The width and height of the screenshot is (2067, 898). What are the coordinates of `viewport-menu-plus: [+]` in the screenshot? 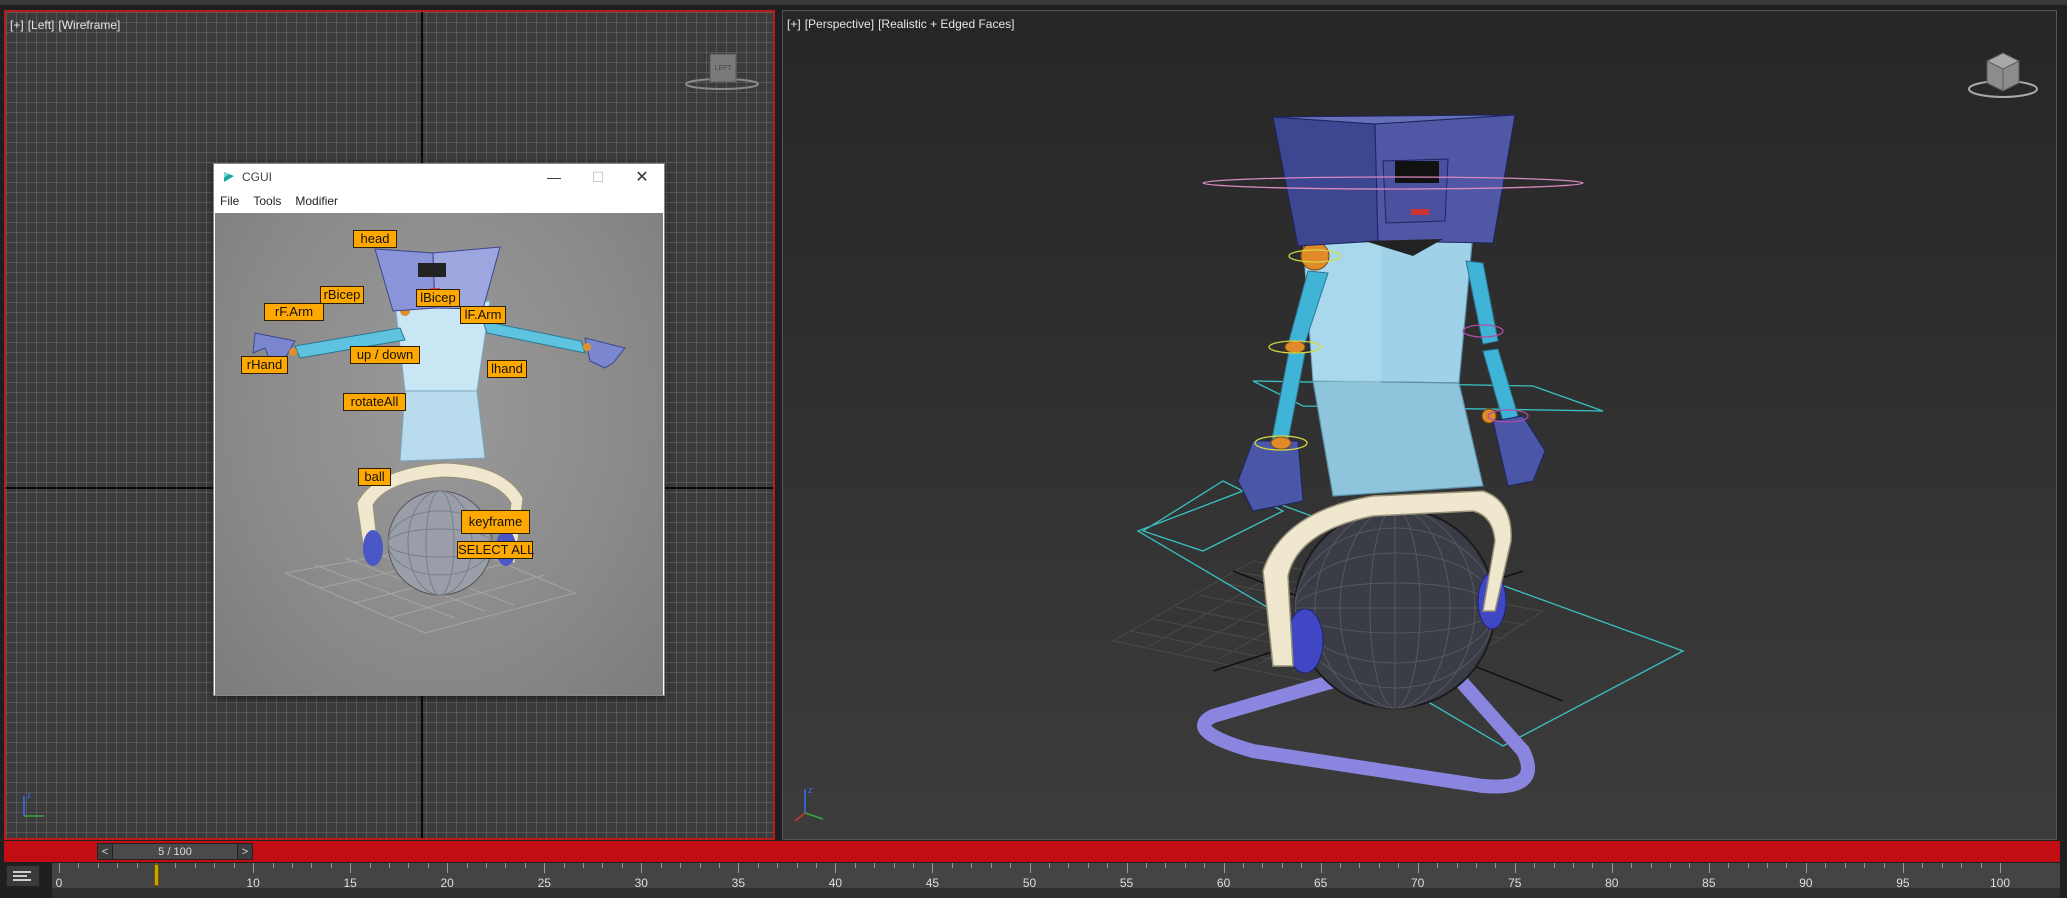 It's located at (17, 25).